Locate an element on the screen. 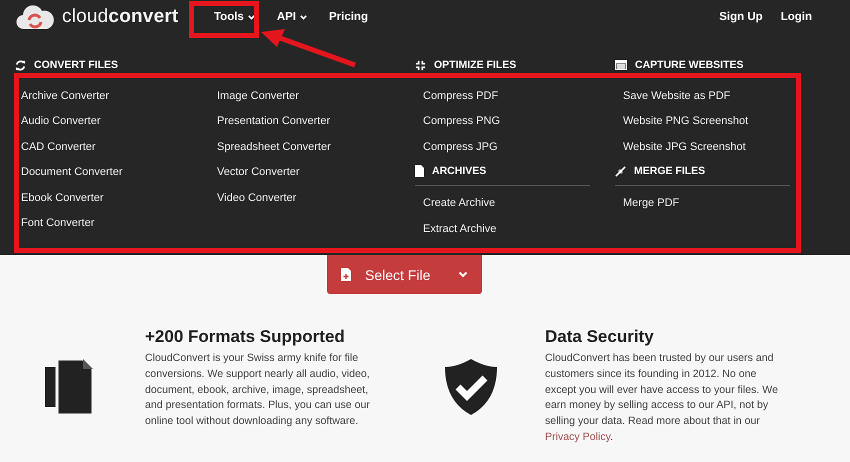  menu-link: Audio Converter is located at coordinates (119, 122).